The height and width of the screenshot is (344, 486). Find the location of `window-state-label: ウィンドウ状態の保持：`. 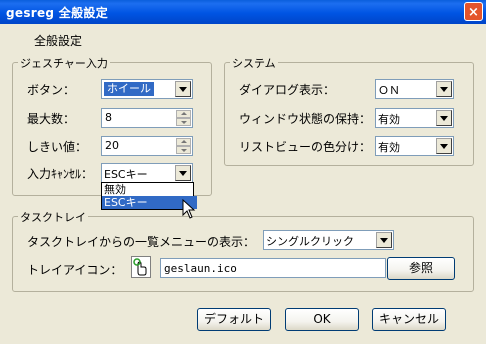

window-state-label: ウィンドウ状態の保持： is located at coordinates (305, 119).